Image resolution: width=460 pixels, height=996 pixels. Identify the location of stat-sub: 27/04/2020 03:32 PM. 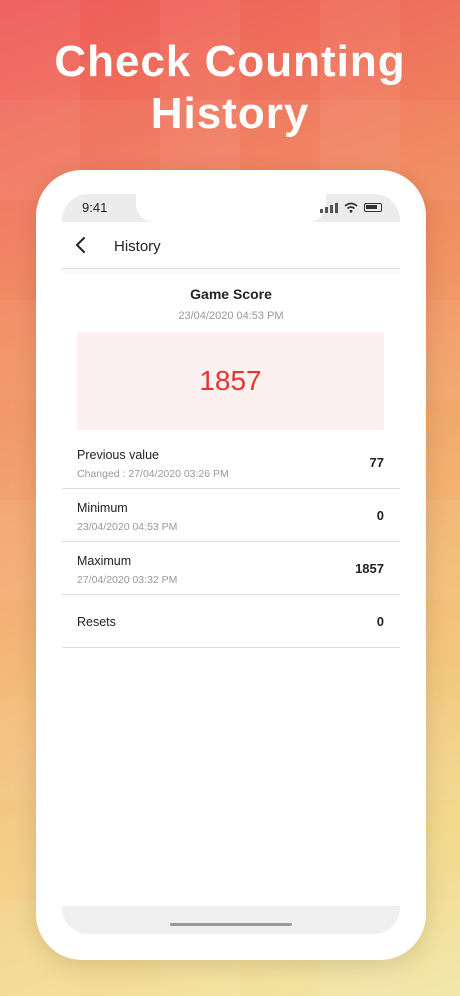
(127, 580).